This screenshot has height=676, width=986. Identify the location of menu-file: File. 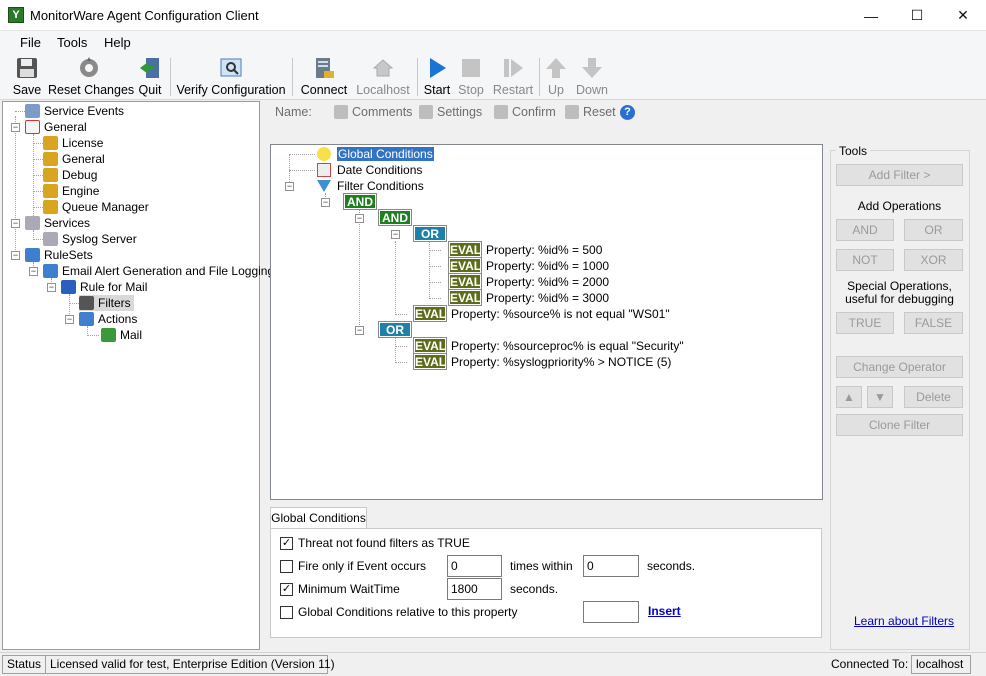
(30, 42).